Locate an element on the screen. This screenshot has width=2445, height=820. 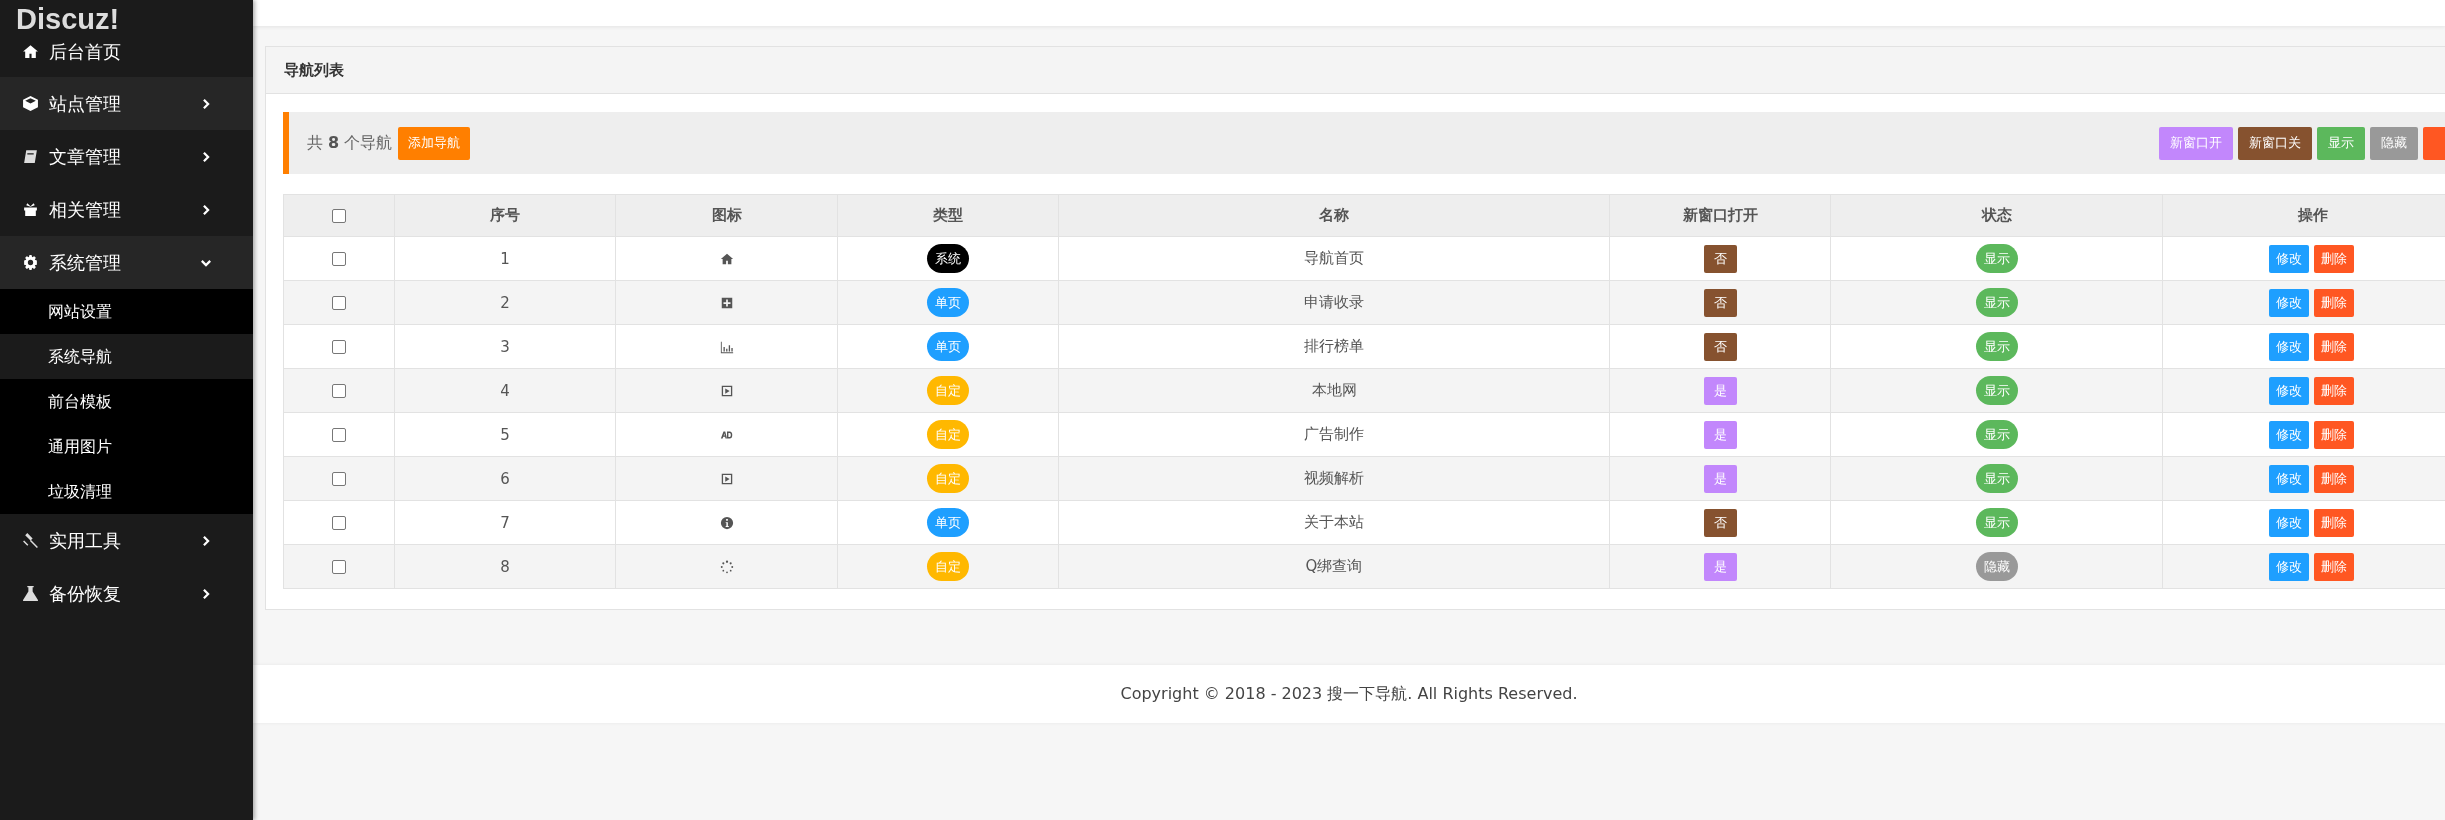
bar-chart-icon is located at coordinates (726, 347).